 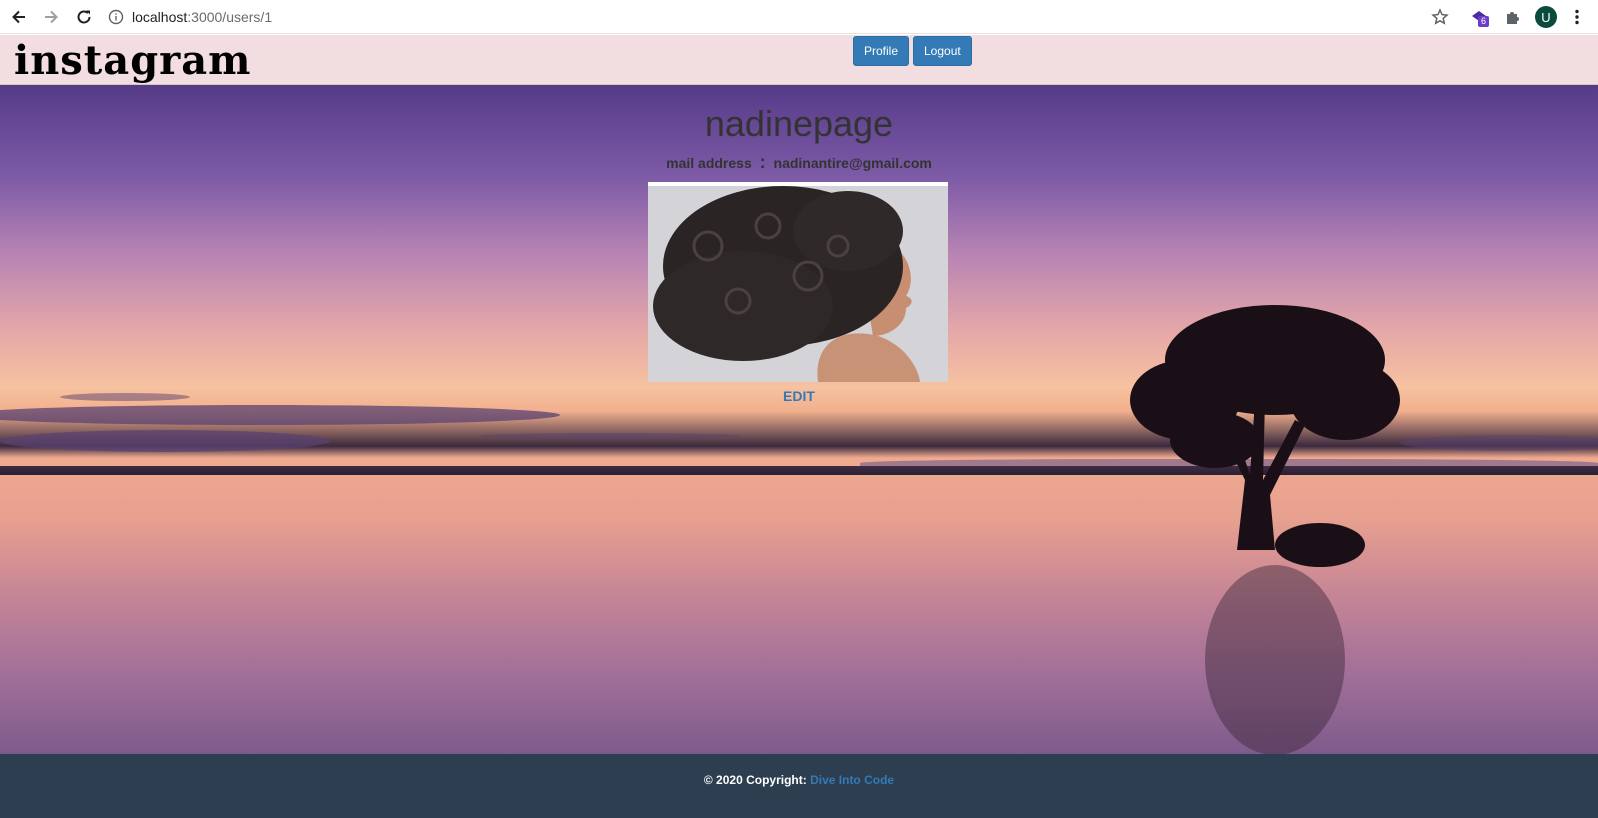 I want to click on address-bar: localhost:3000/users/1, so click(x=190, y=17).